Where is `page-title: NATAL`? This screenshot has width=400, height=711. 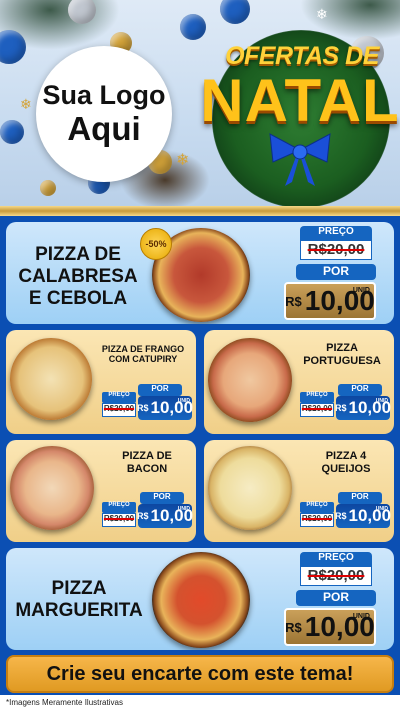 page-title: NATAL is located at coordinates (300, 100).